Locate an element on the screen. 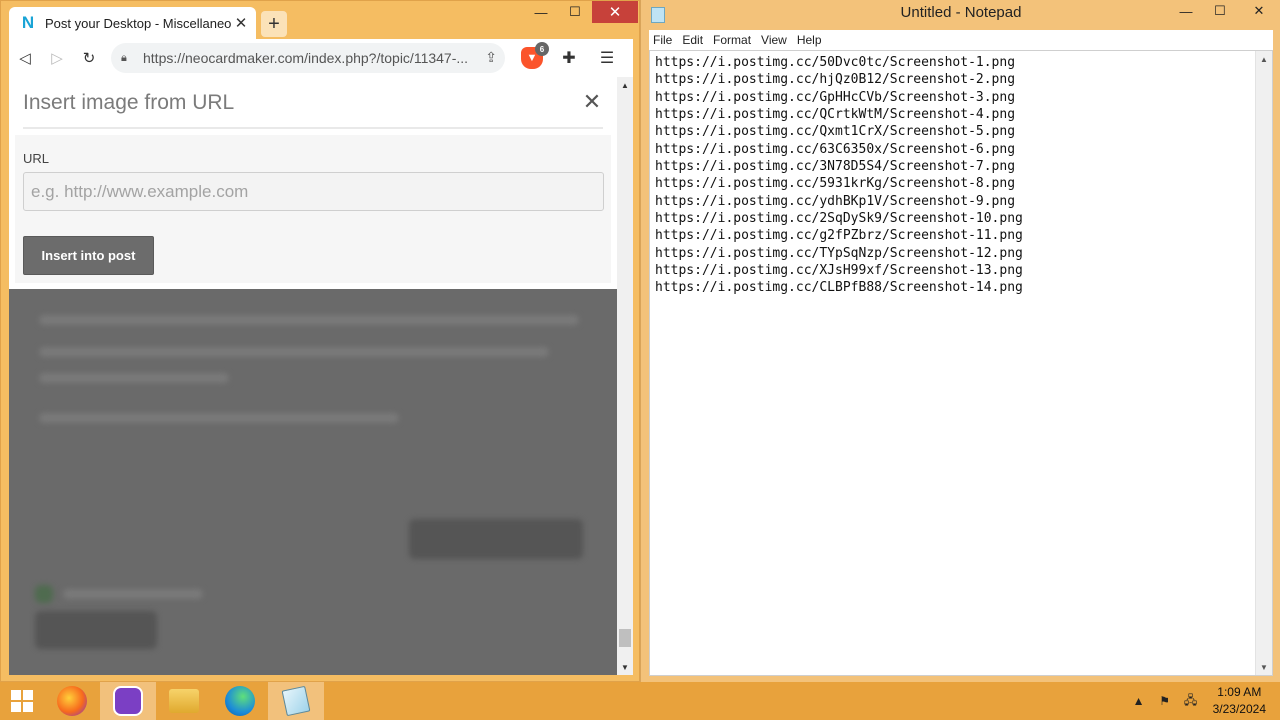 This screenshot has width=1280, height=720. notepad-scrollbar: ▲ ▼ is located at coordinates (1263, 363).